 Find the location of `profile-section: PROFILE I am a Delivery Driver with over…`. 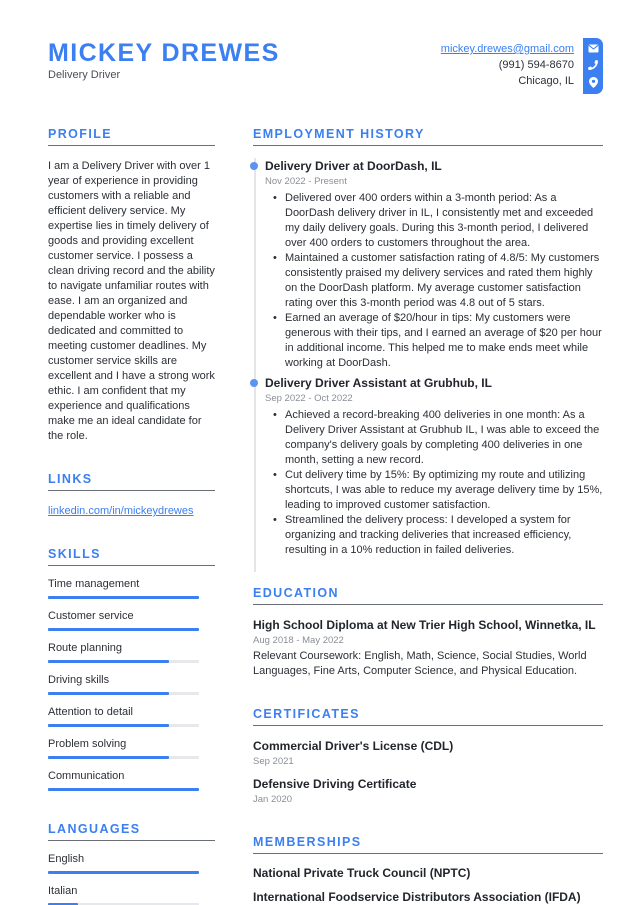

profile-section: PROFILE I am a Delivery Driver with over… is located at coordinates (131, 285).